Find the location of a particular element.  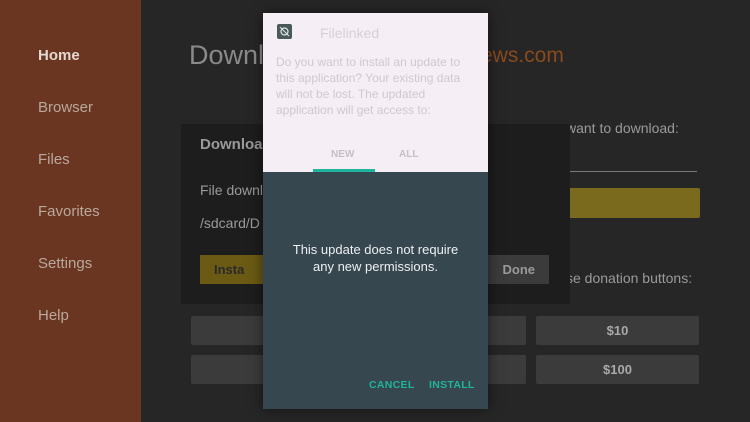

sidebar-item-settings: Settings is located at coordinates (65, 263).